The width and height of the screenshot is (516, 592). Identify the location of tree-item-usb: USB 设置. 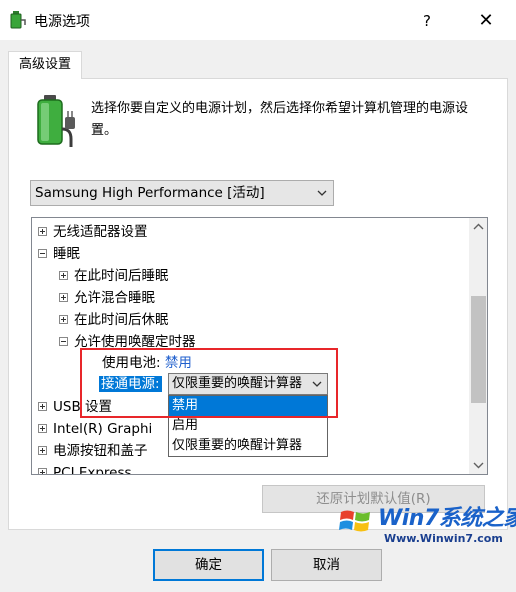
(75, 407).